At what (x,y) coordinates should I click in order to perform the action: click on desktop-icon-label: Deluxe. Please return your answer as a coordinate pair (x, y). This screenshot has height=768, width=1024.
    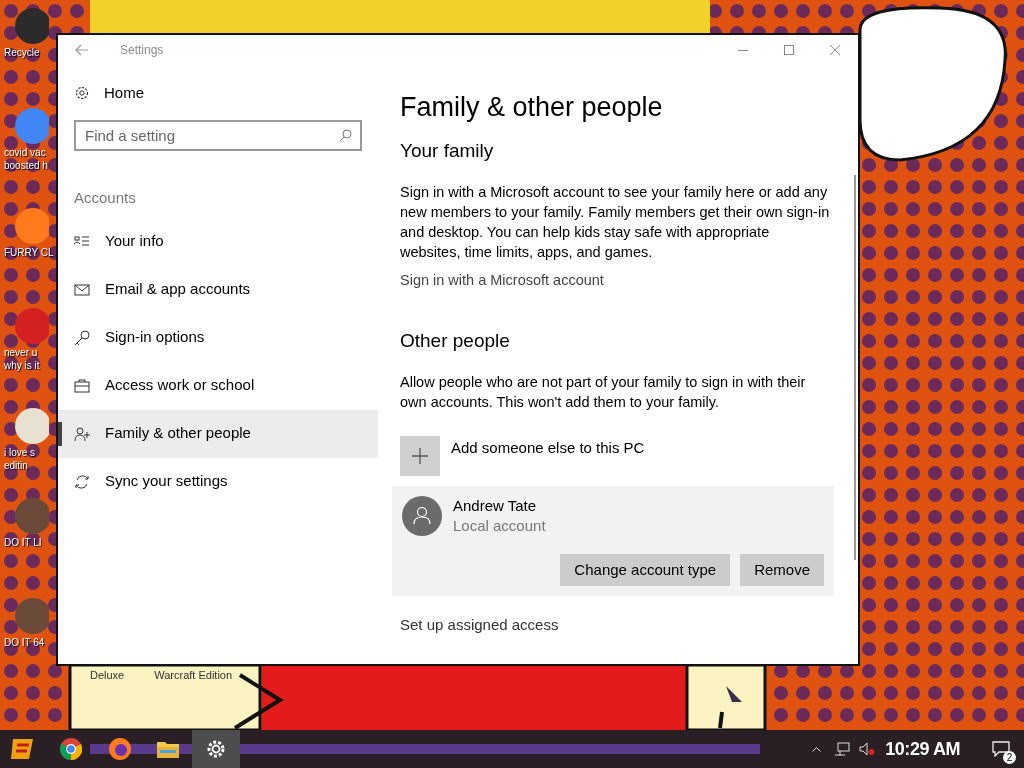
    Looking at the image, I should click on (107, 675).